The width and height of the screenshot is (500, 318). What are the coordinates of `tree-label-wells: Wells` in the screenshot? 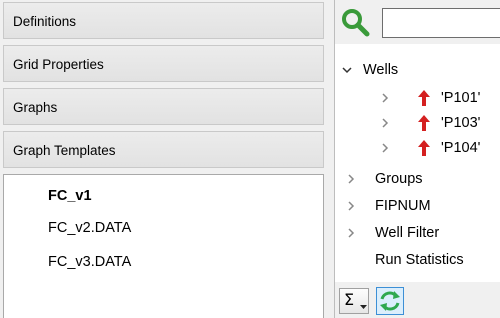 It's located at (381, 70).